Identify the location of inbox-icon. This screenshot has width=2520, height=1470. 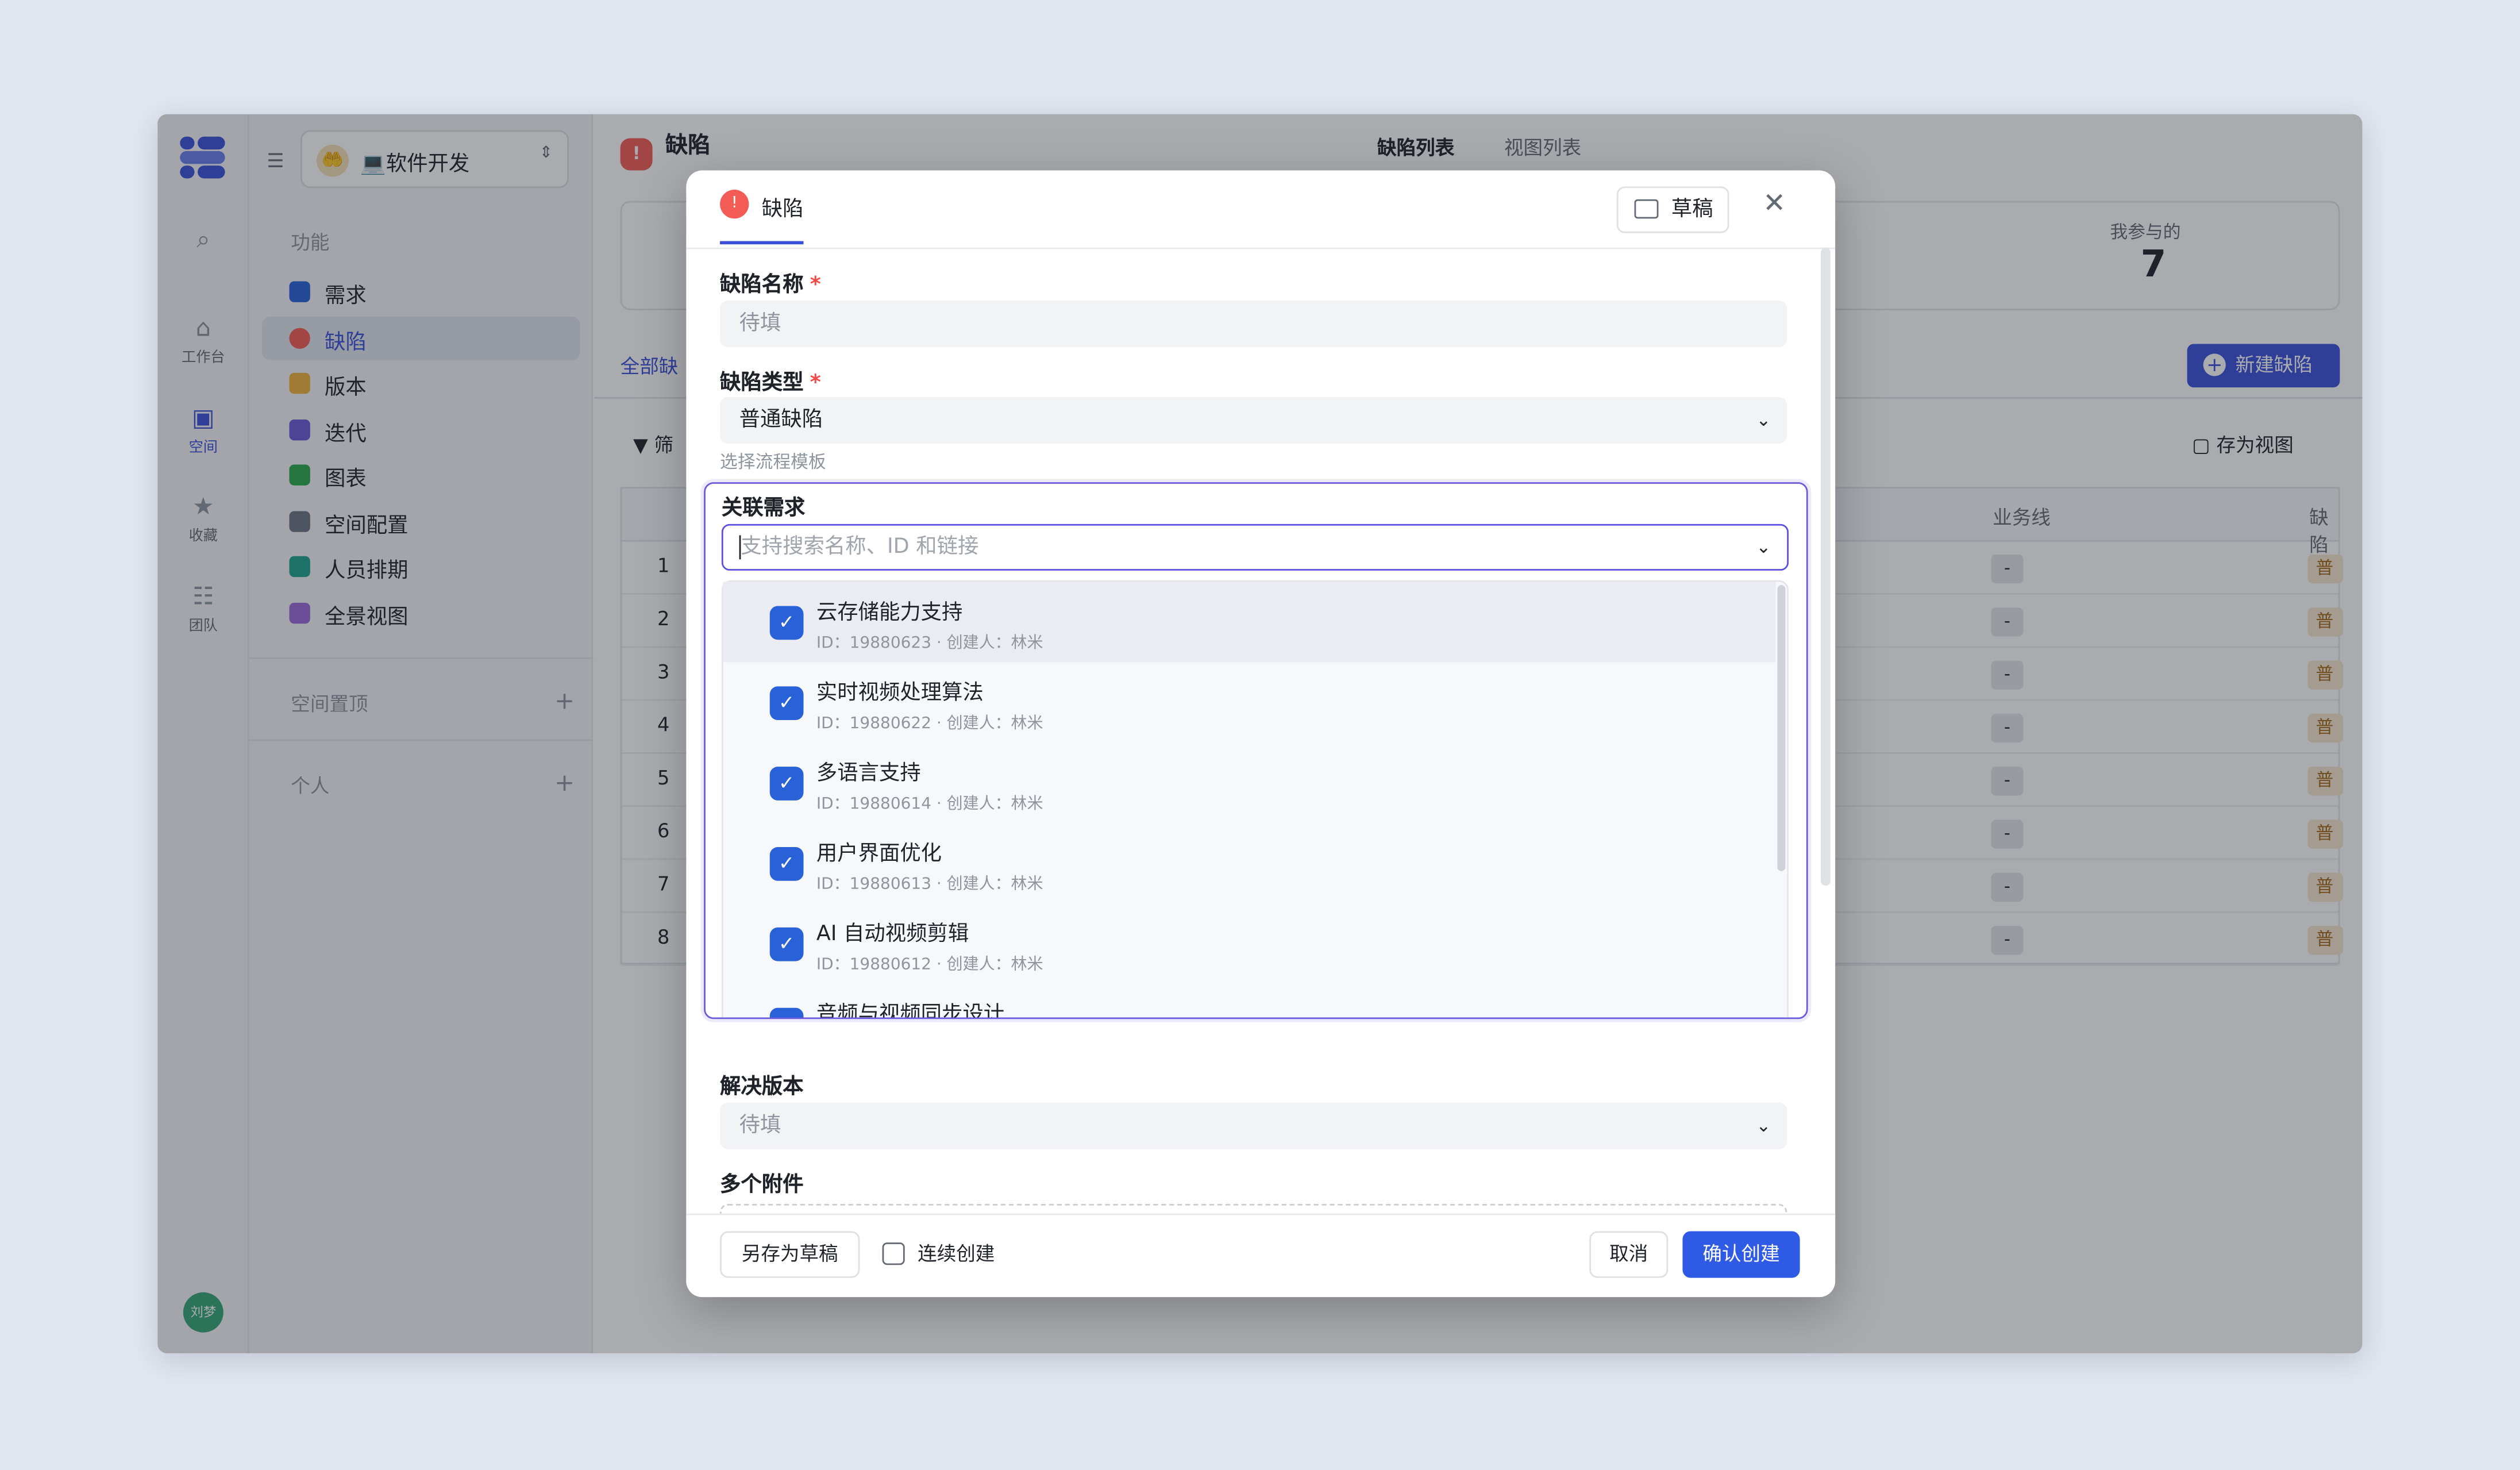
(1646, 209).